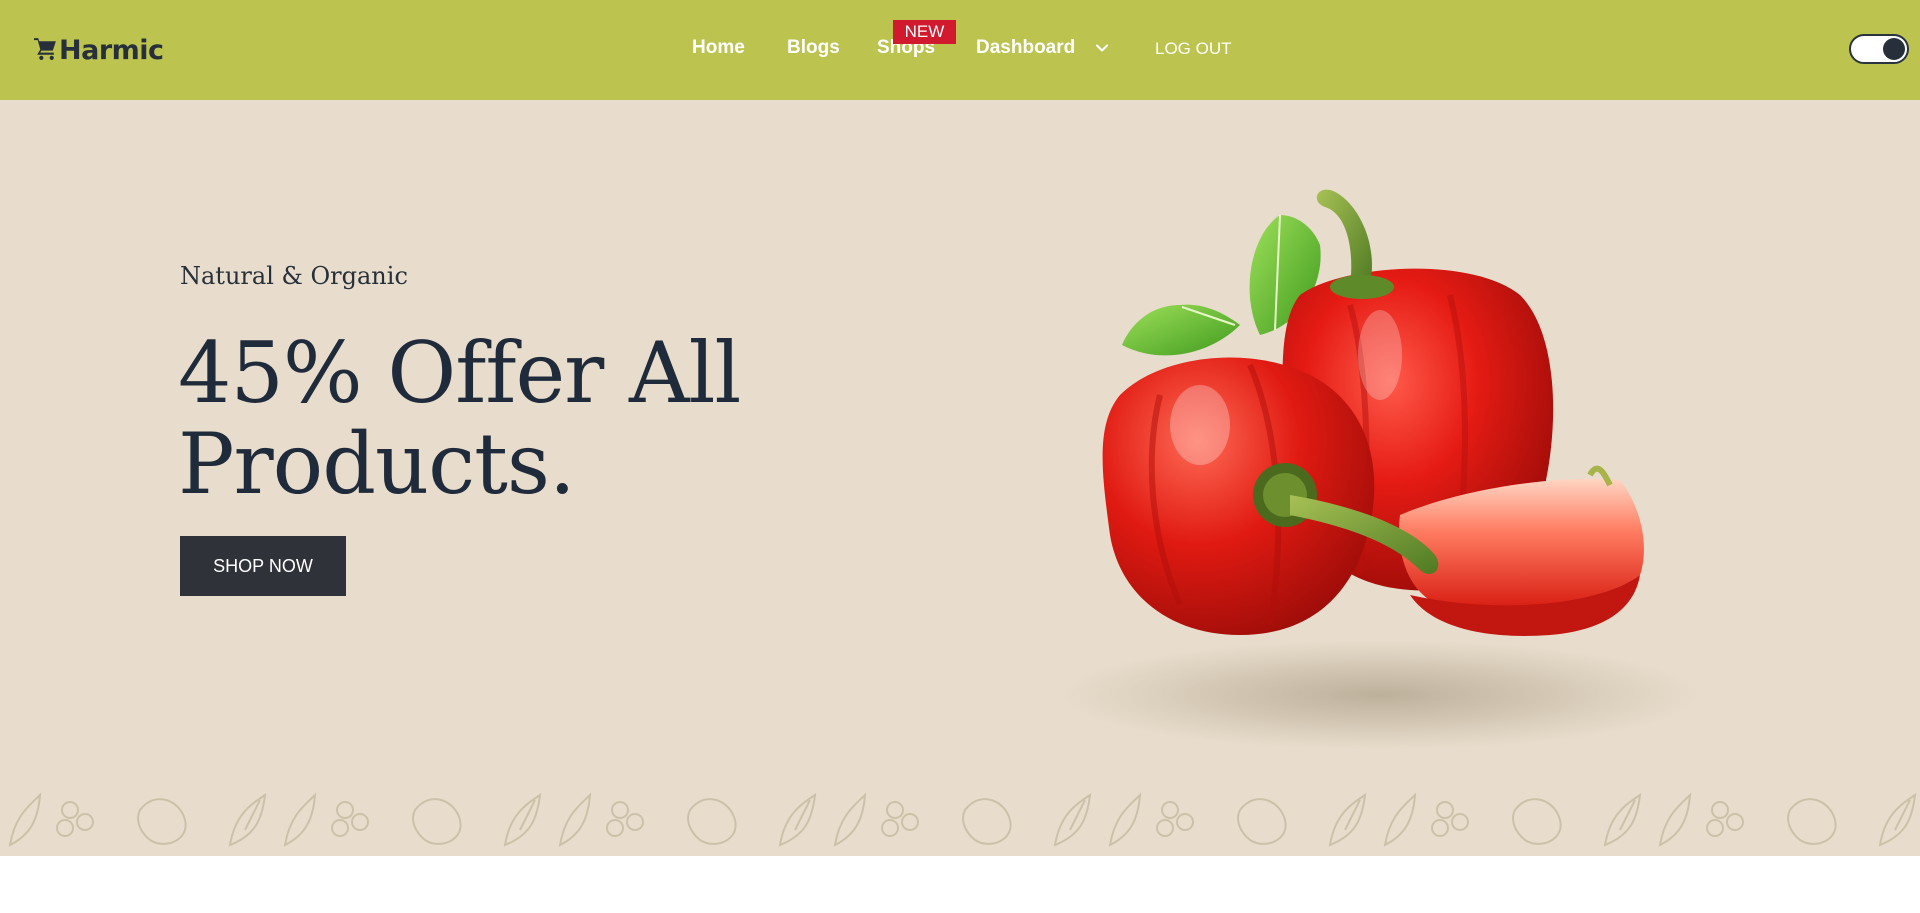 Image resolution: width=1920 pixels, height=913 pixels. I want to click on shop-now-button: SHOP NOW, so click(263, 566).